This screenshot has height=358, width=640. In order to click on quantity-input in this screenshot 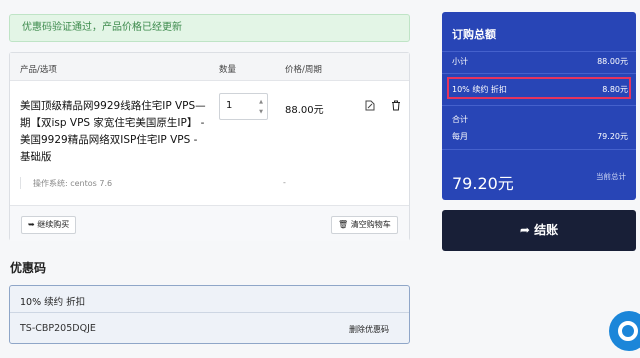, I will do `click(241, 105)`.